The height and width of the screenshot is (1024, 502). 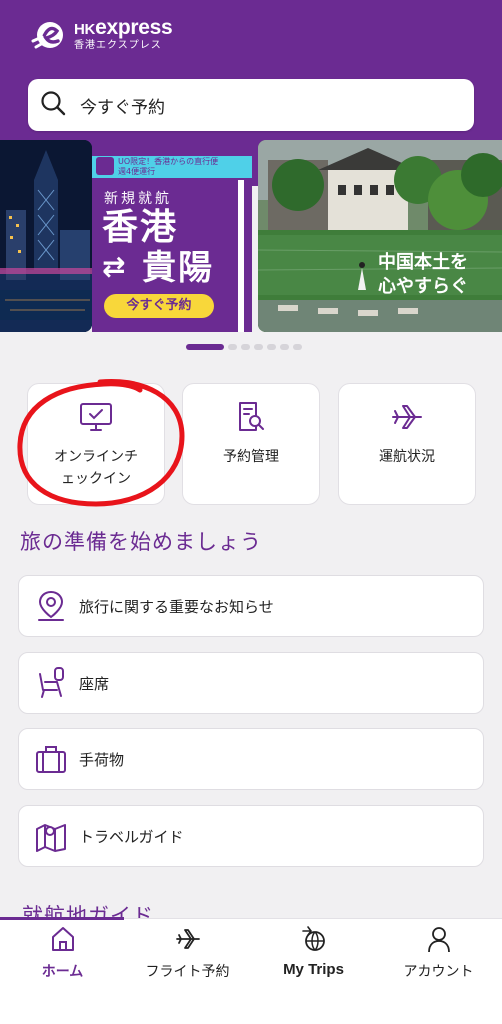 I want to click on tab-label: アカウント, so click(x=438, y=972).